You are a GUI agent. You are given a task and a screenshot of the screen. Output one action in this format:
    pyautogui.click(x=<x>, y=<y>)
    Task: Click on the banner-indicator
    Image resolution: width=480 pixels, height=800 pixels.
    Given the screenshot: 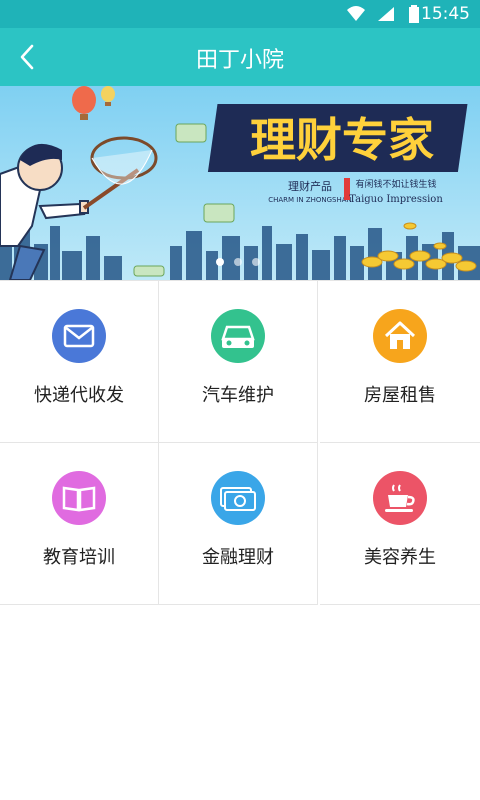 What is the action you would take?
    pyautogui.click(x=238, y=262)
    